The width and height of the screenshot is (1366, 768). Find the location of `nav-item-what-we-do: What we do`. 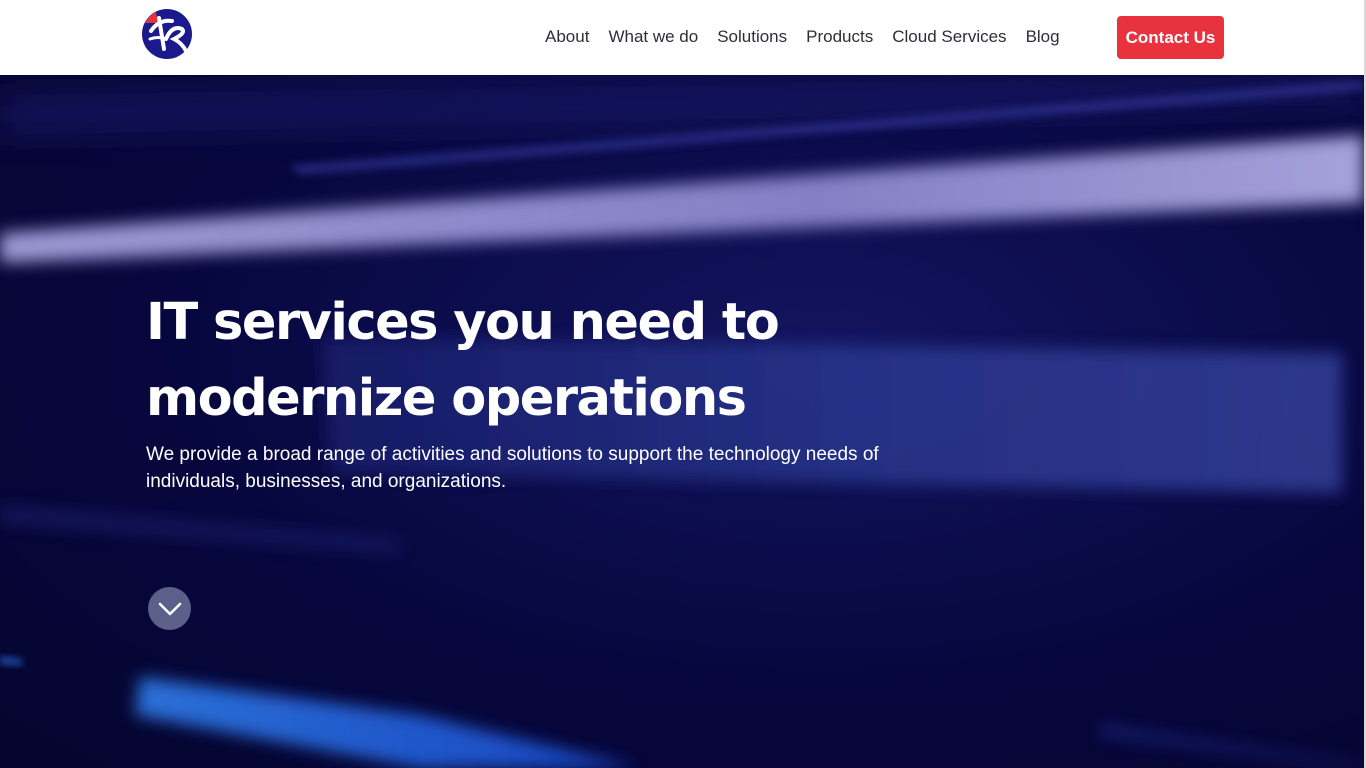

nav-item-what-we-do: What we do is located at coordinates (653, 37).